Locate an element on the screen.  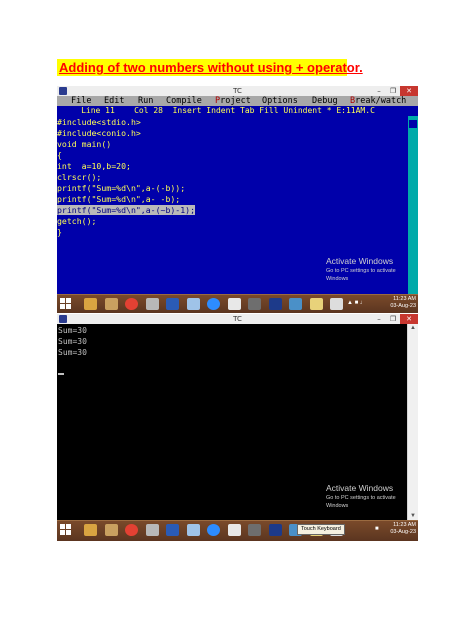
menu-label: Debug is located at coordinates (325, 101).